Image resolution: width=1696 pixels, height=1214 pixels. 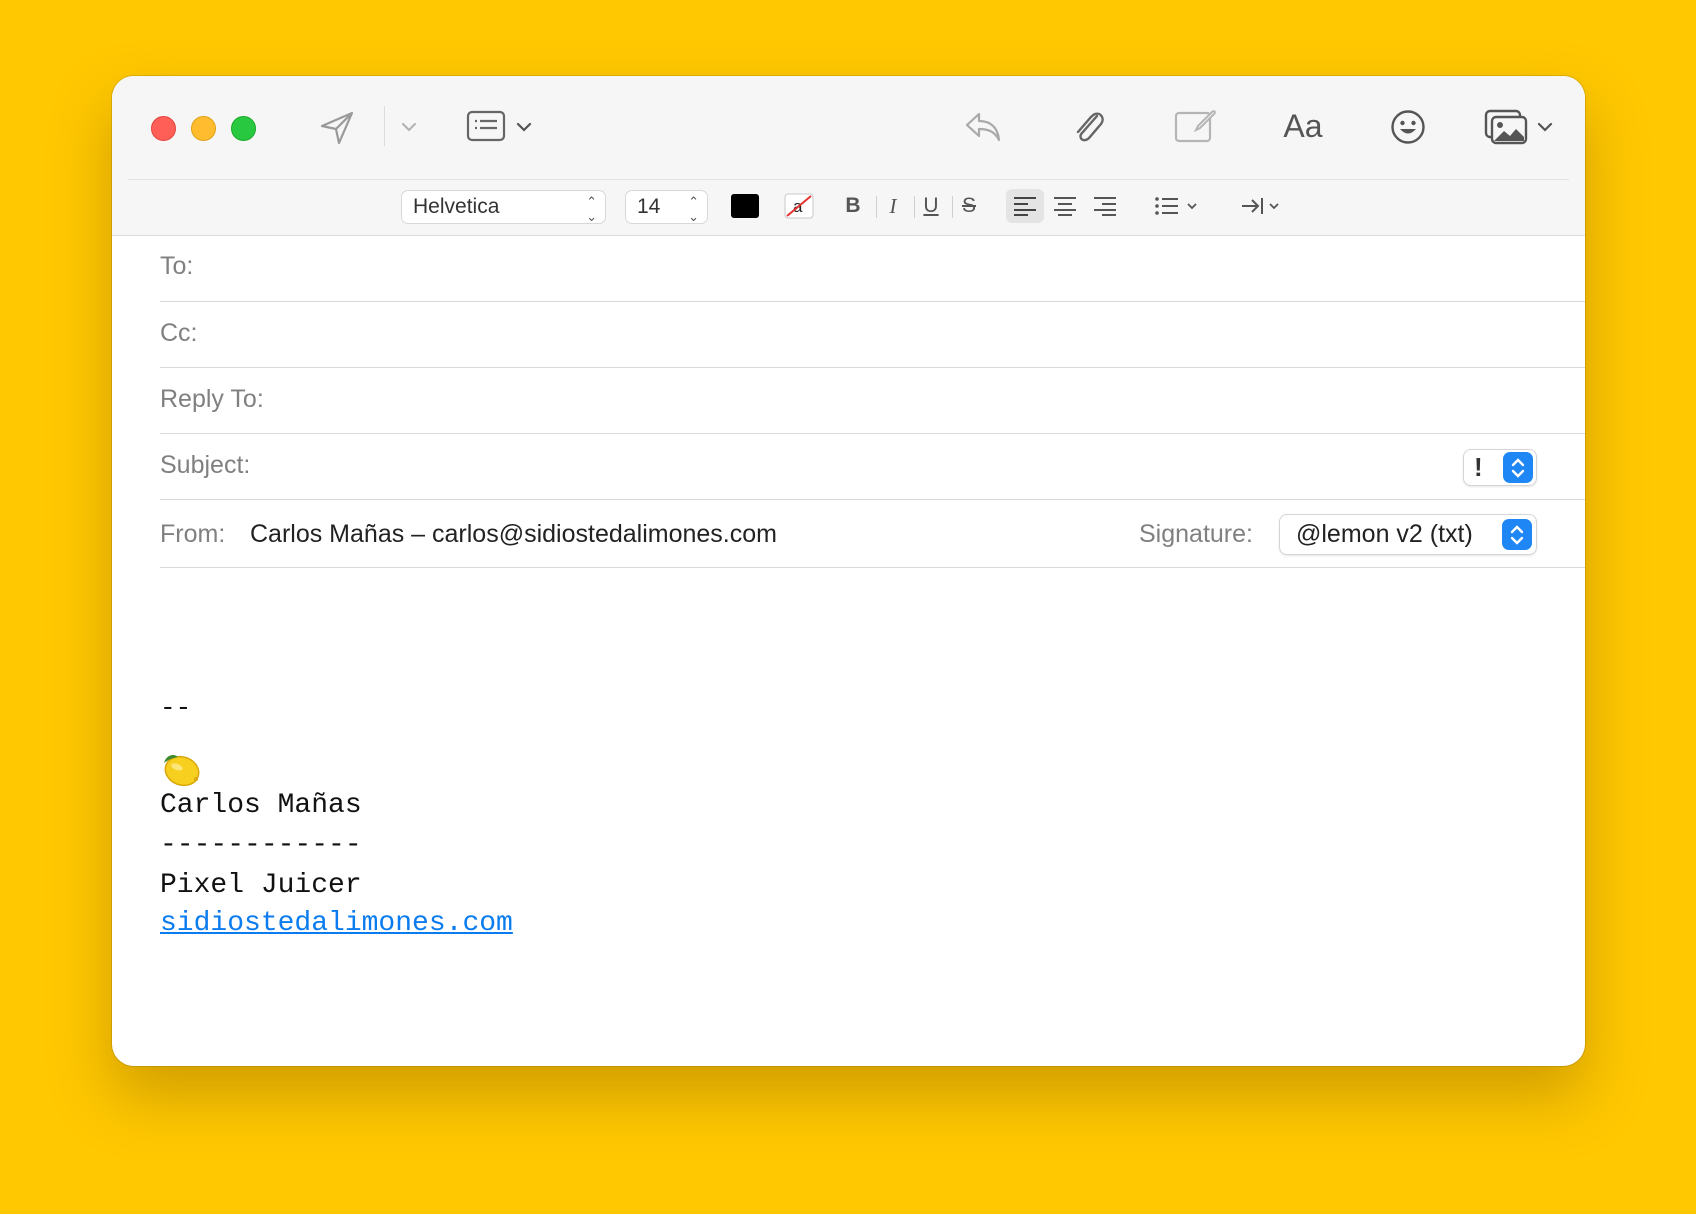 What do you see at coordinates (409, 127) in the screenshot?
I see `send-later-chevron-icon` at bounding box center [409, 127].